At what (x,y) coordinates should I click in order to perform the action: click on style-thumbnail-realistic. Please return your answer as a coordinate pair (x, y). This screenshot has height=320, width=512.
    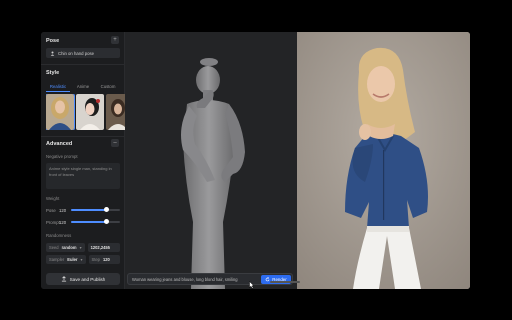
    Looking at the image, I should click on (60, 112).